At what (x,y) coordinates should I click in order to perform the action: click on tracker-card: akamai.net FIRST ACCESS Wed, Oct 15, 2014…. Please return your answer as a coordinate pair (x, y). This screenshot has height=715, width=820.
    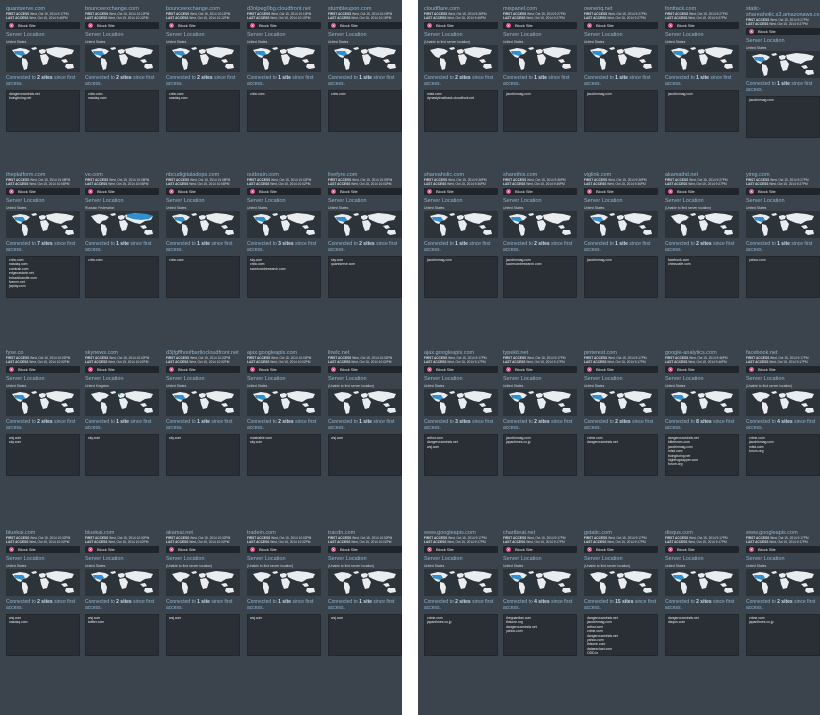
    Looking at the image, I should click on (203, 606).